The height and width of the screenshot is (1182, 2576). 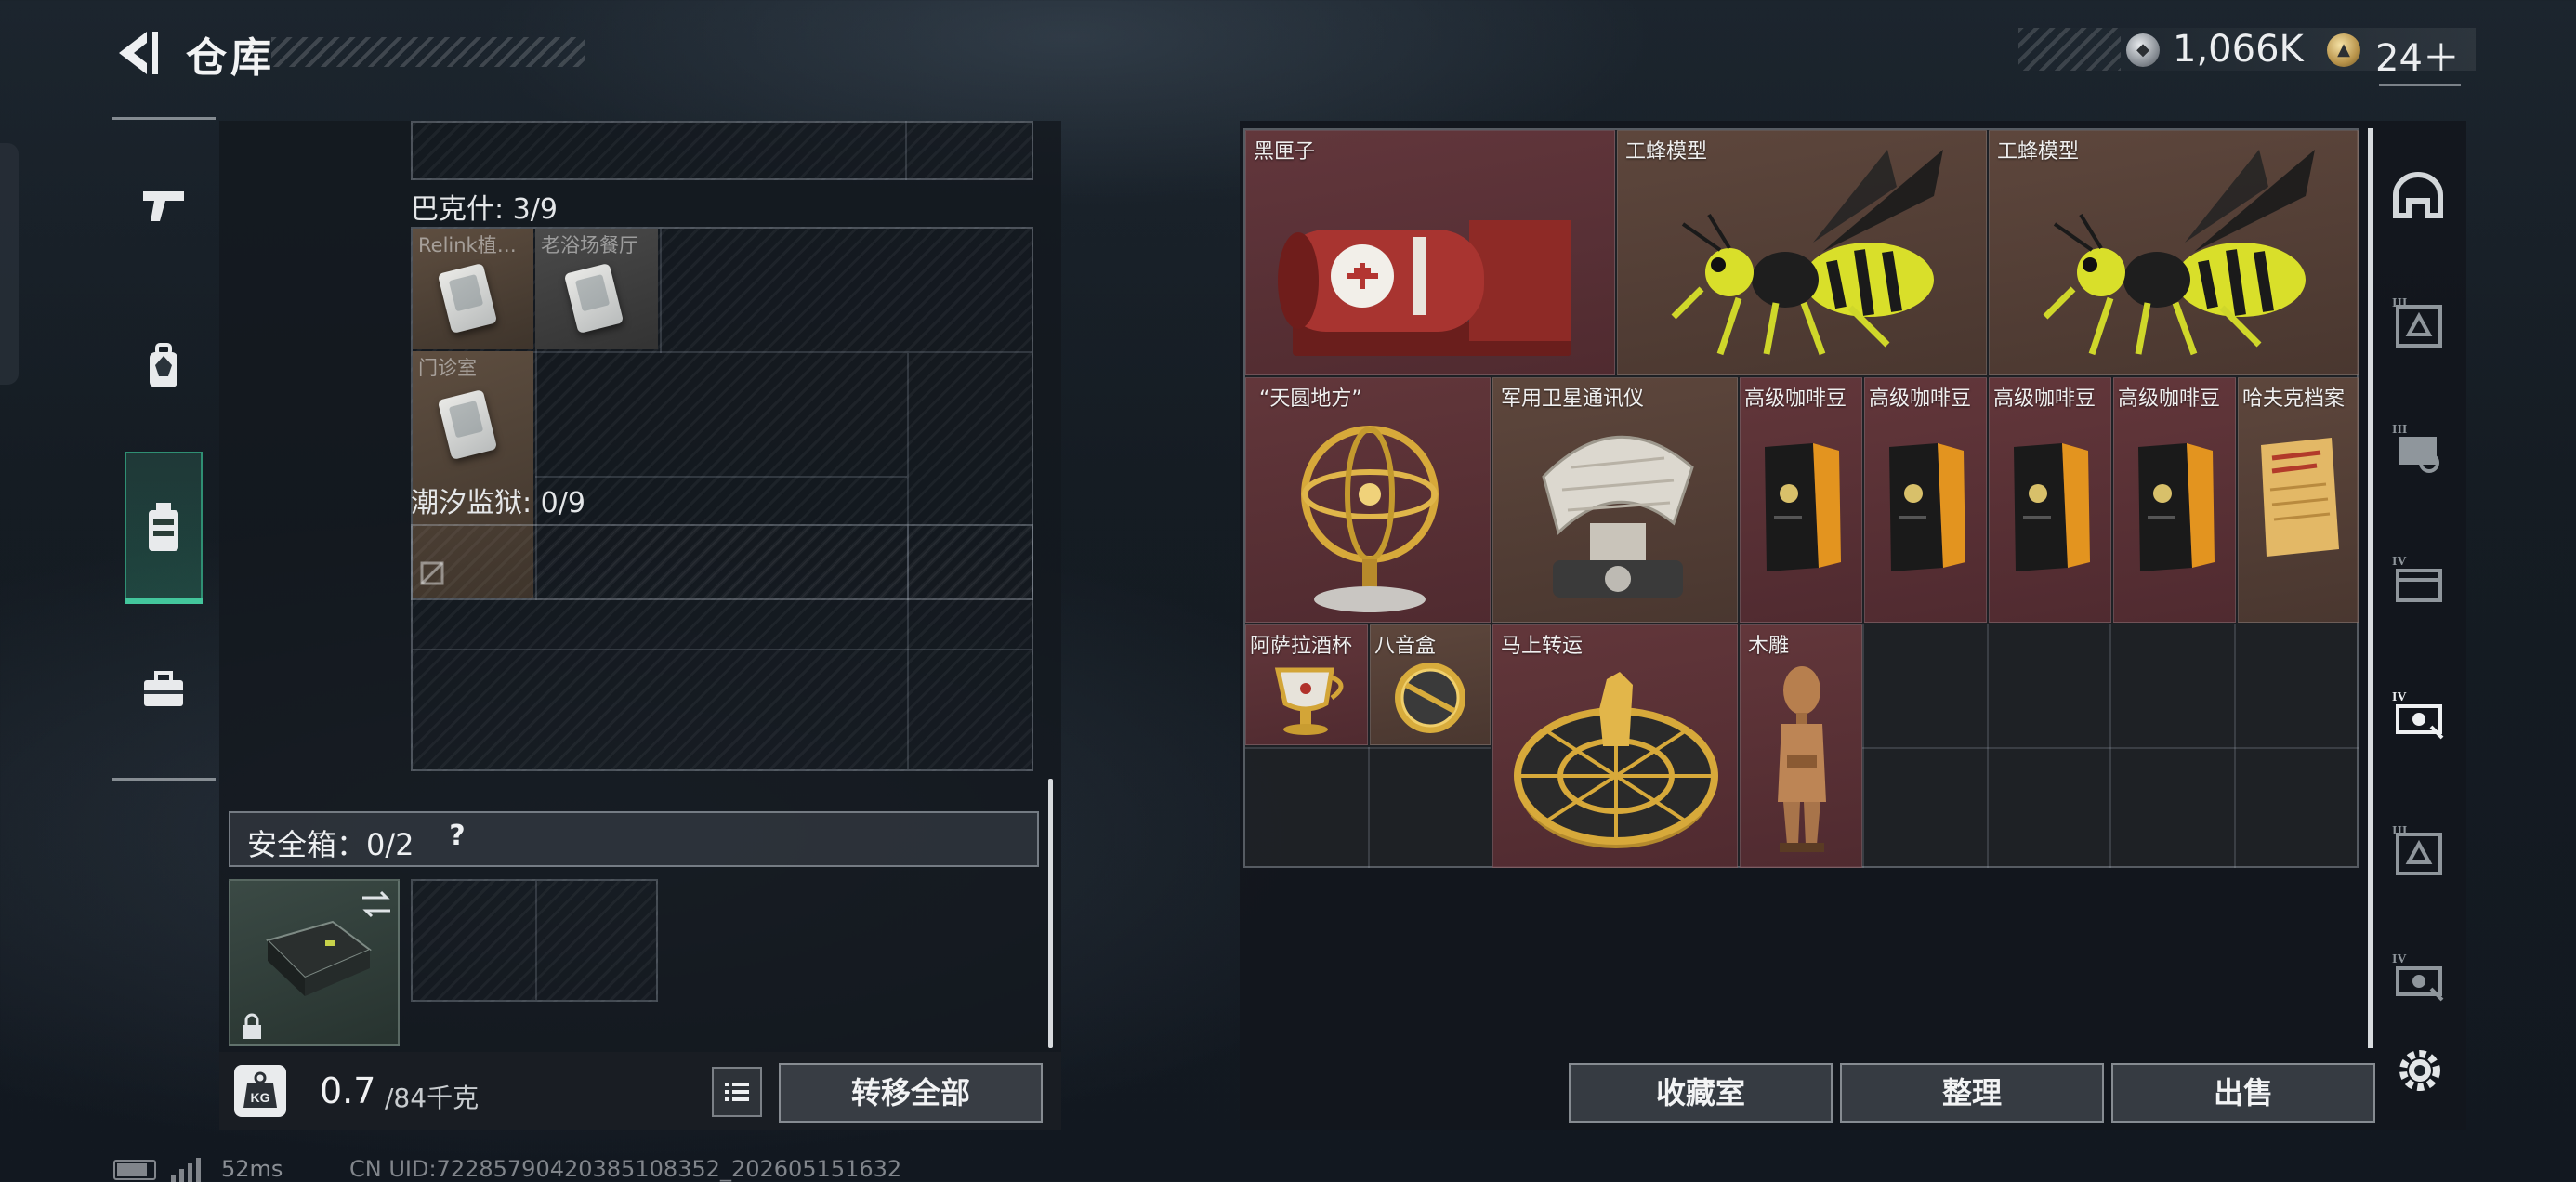 I want to click on svg-text: KG, so click(x=260, y=1097).